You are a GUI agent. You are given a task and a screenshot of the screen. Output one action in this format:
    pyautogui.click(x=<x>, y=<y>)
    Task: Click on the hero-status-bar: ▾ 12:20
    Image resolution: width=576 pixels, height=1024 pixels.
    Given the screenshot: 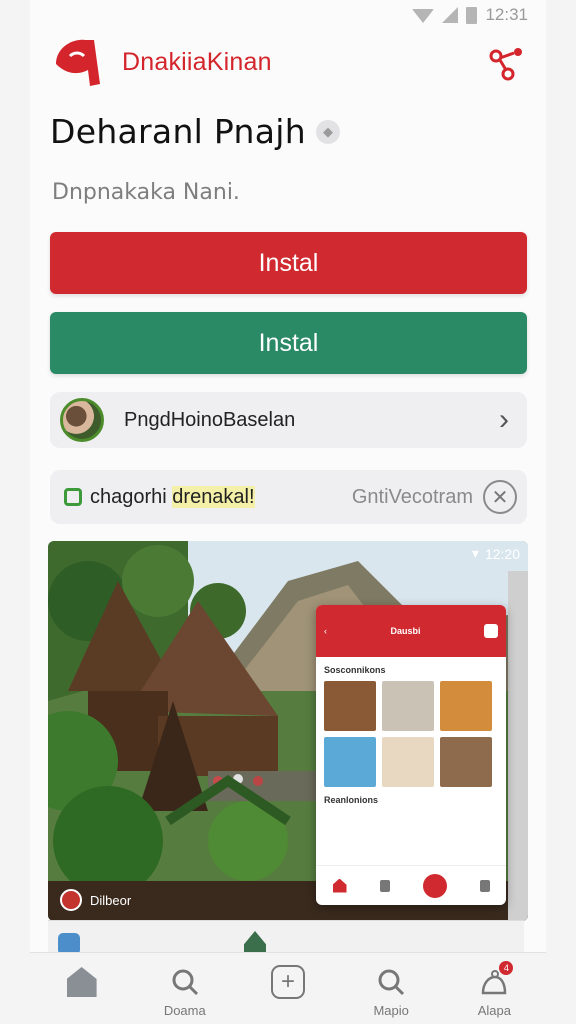 What is the action you would take?
    pyautogui.click(x=496, y=553)
    